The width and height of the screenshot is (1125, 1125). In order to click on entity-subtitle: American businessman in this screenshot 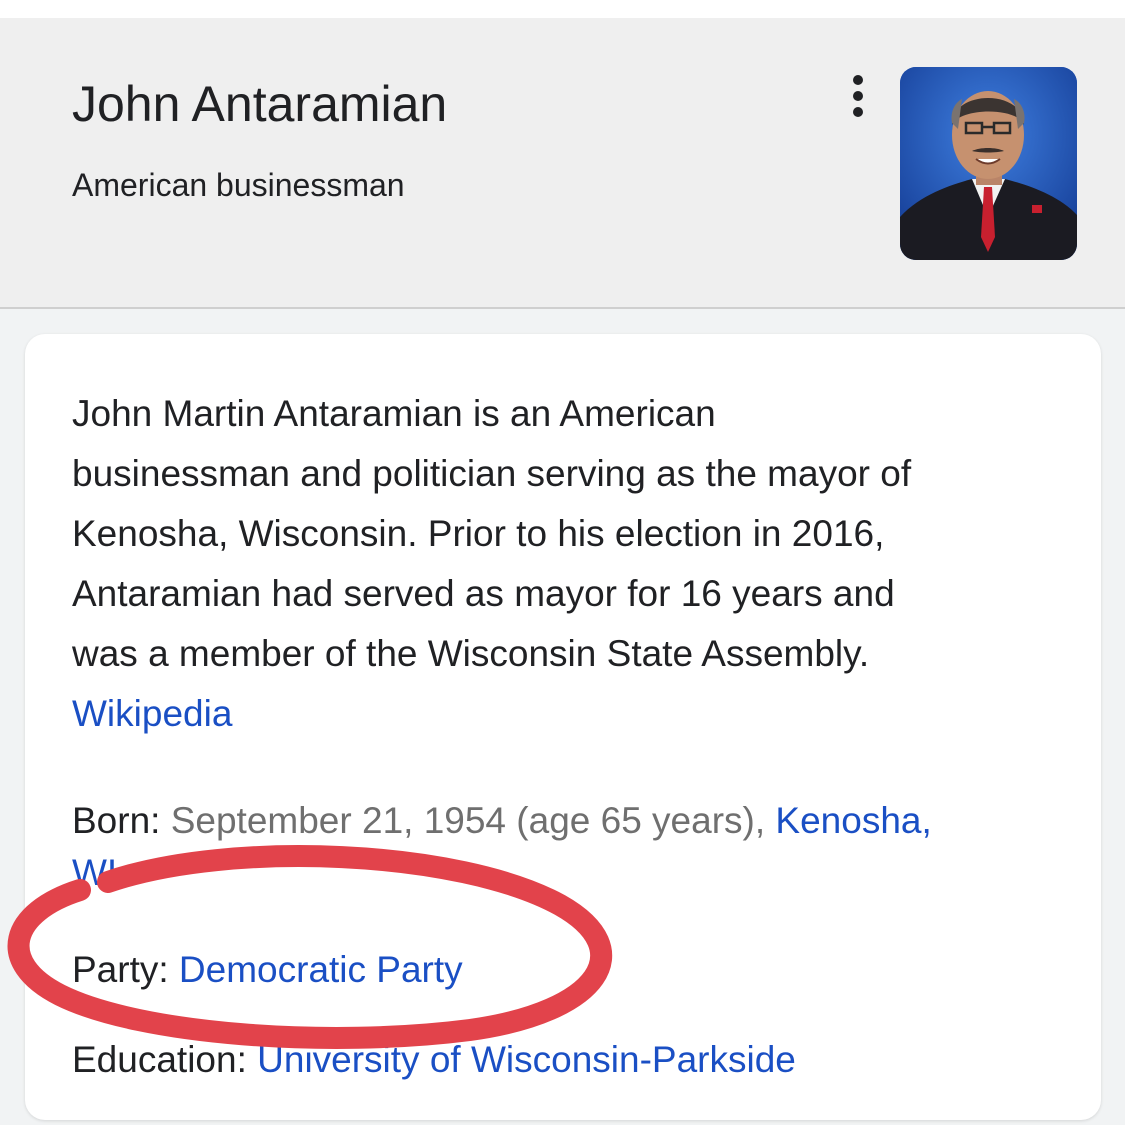, I will do `click(238, 185)`.